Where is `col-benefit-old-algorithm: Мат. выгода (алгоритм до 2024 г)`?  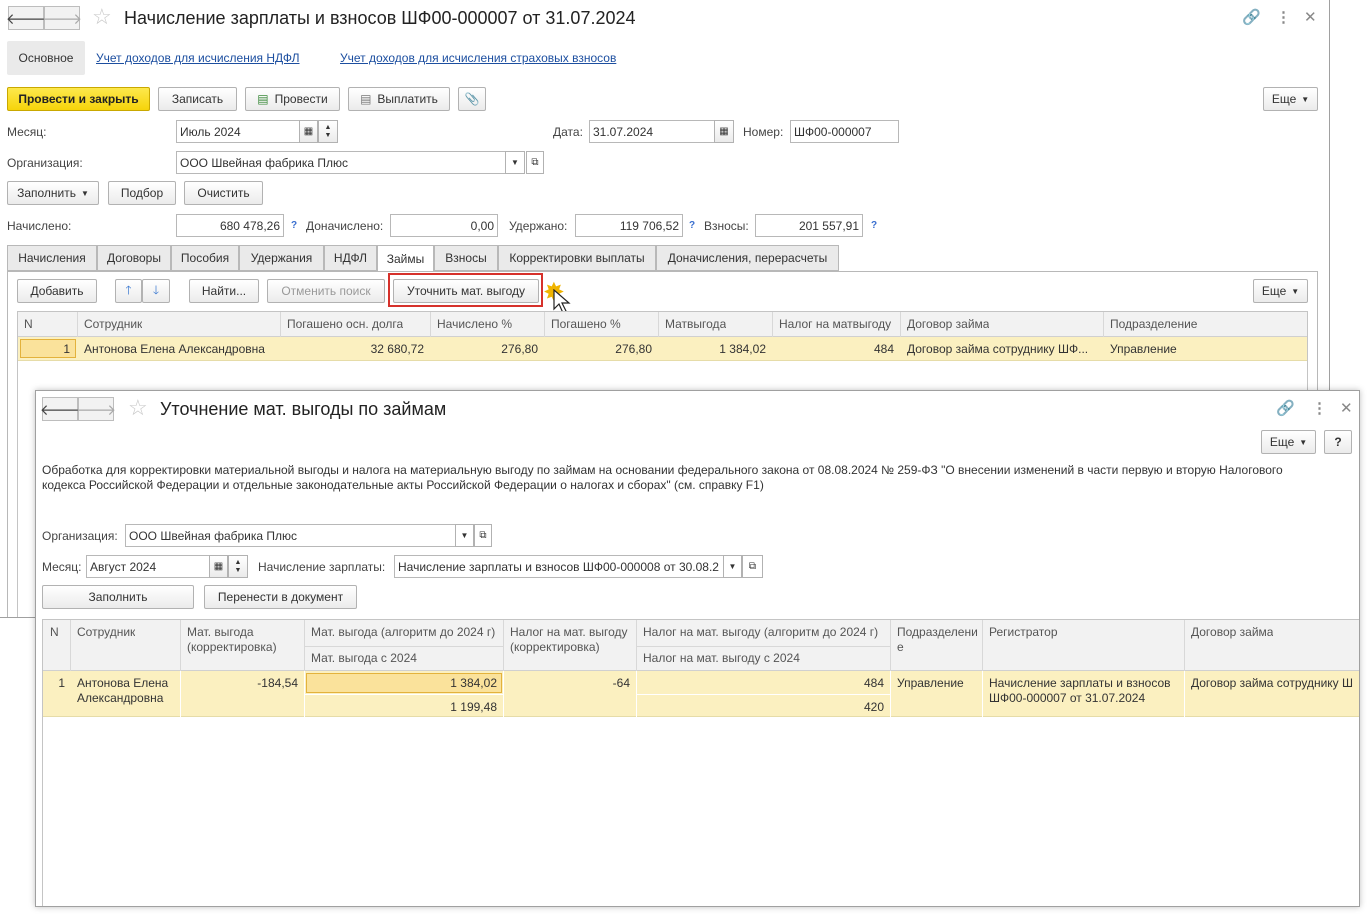 col-benefit-old-algorithm: Мат. выгода (алгоритм до 2024 г) is located at coordinates (403, 632).